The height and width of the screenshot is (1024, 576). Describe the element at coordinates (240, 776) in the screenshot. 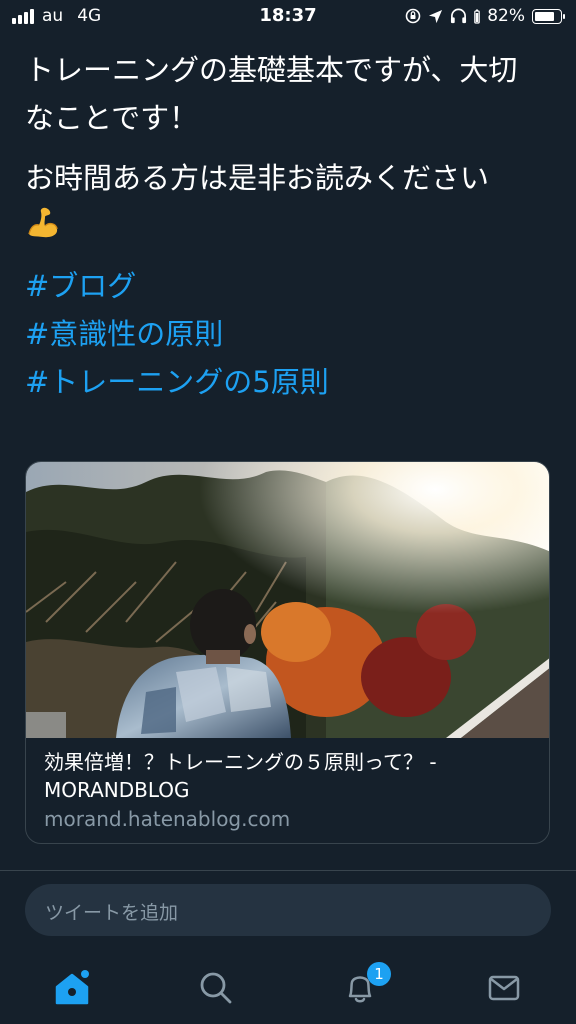

I see `link-card-title: 効果倍増！？トレーニングの５原則って？ - MORANDBLOG` at that location.